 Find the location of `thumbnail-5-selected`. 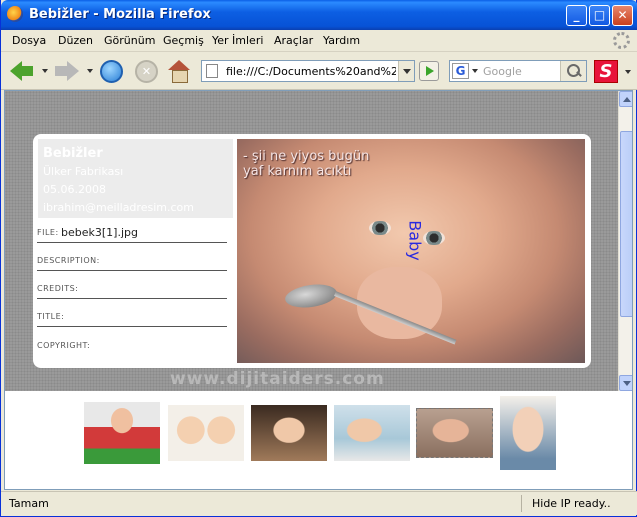

thumbnail-5-selected is located at coordinates (454, 433).